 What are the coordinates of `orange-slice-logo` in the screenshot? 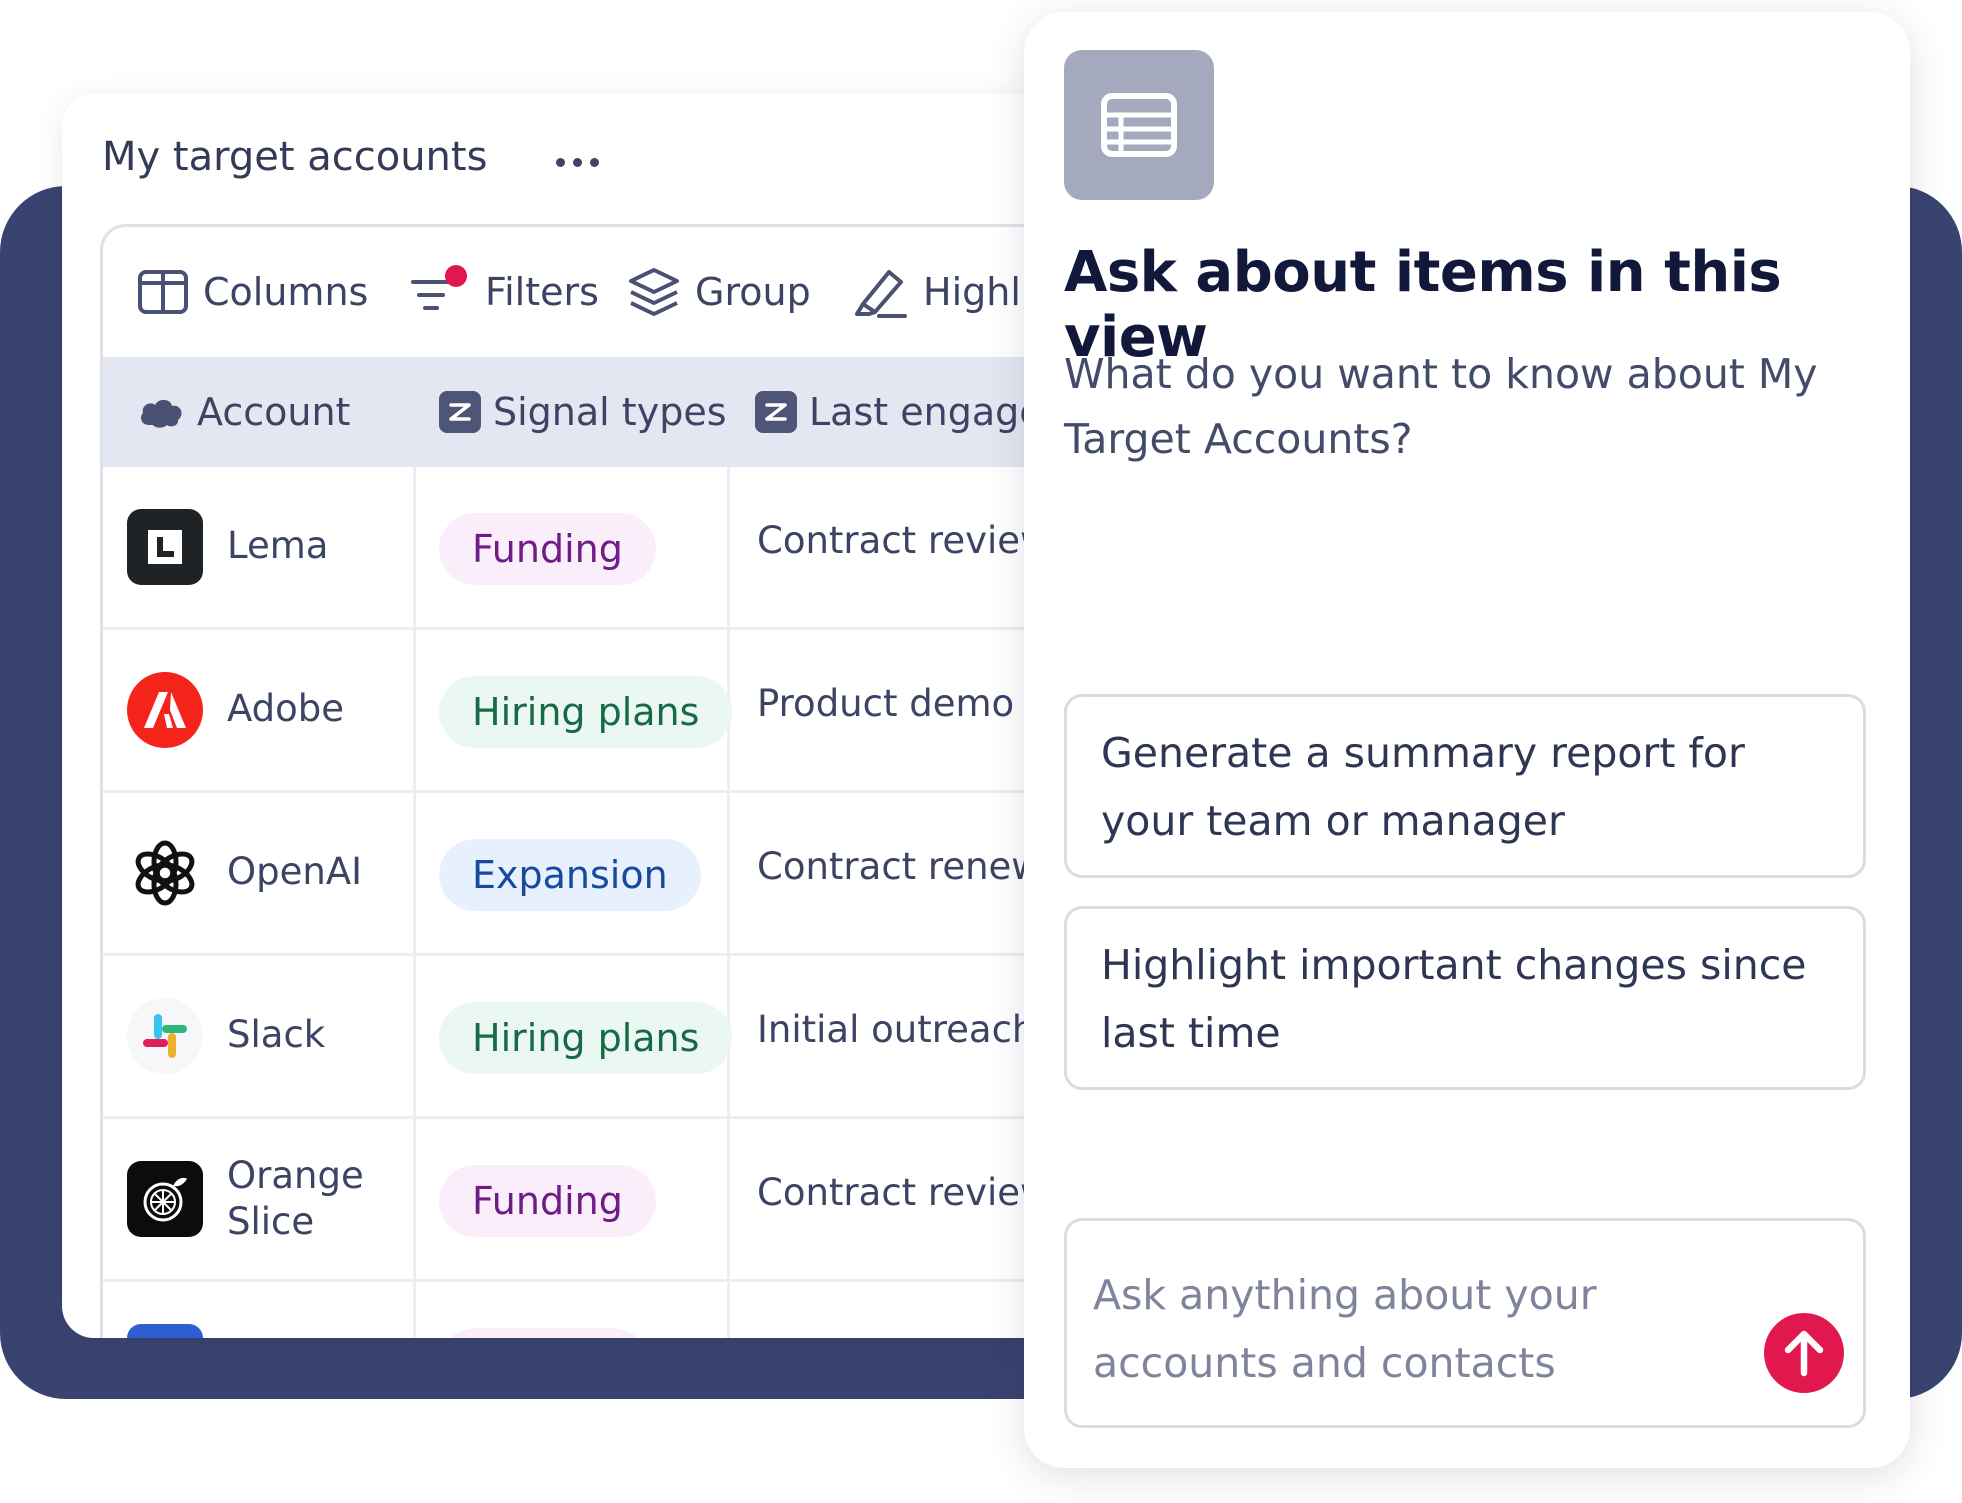 It's located at (165, 1199).